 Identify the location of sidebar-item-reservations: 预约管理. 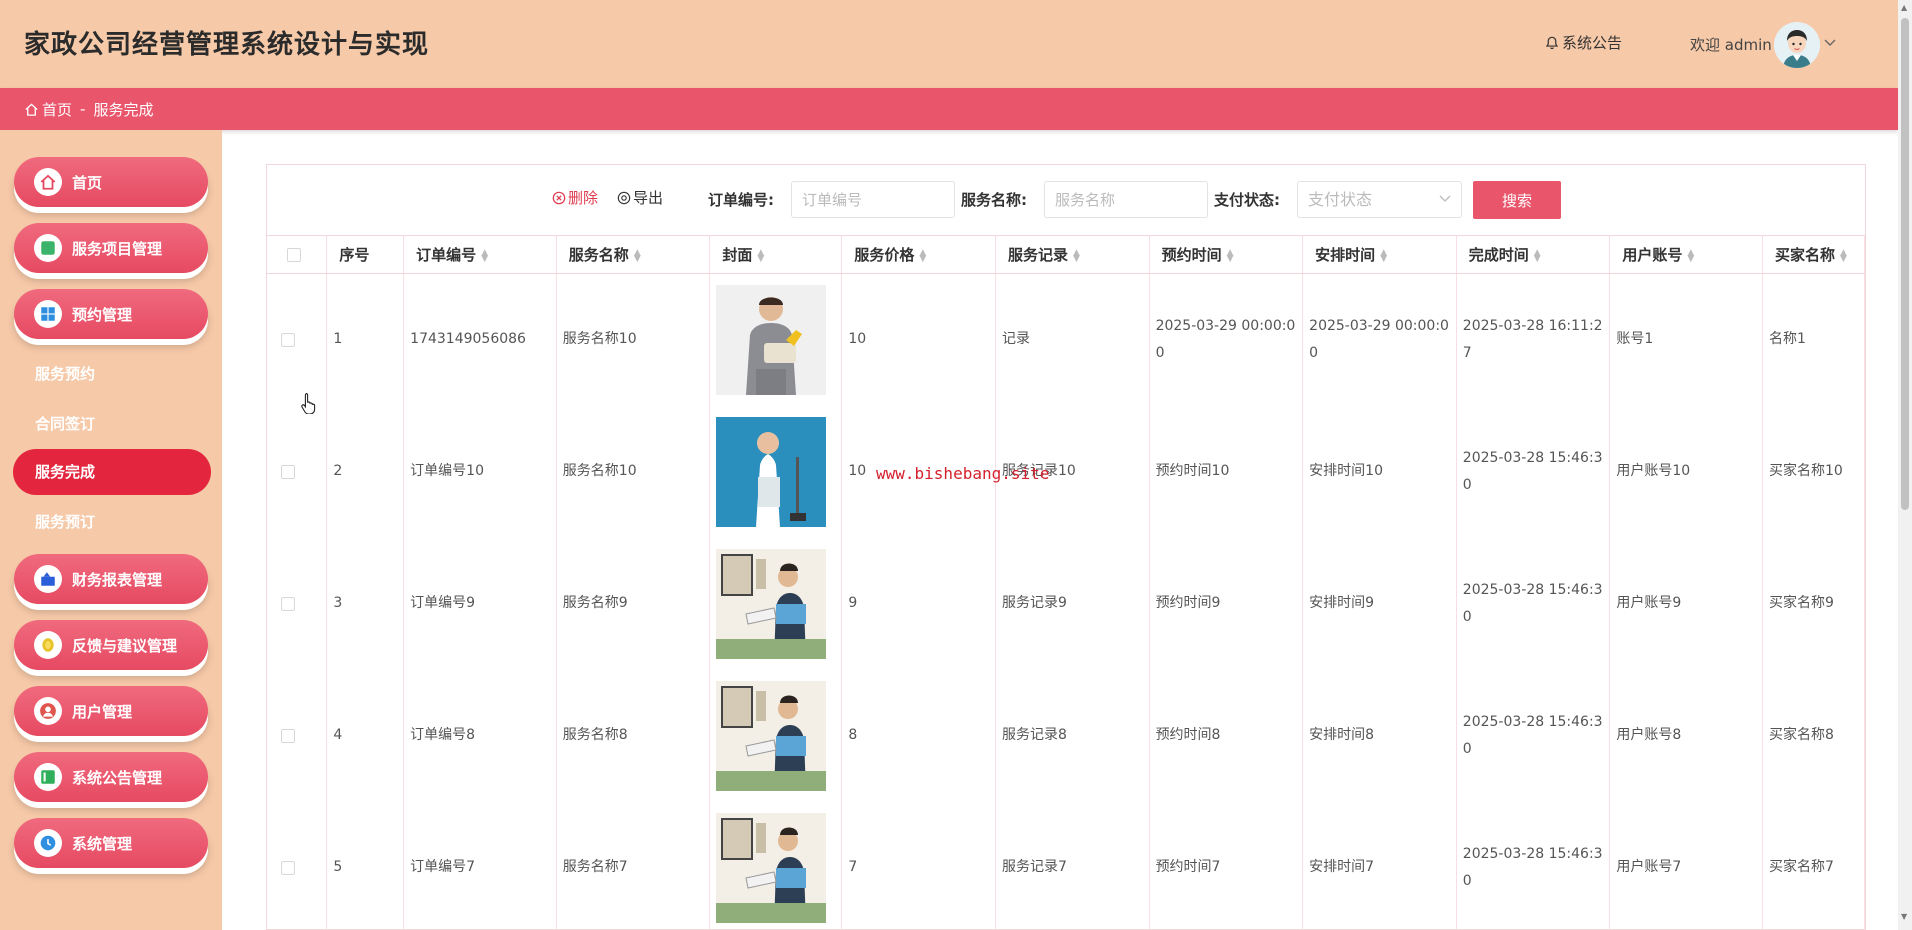
(111, 314).